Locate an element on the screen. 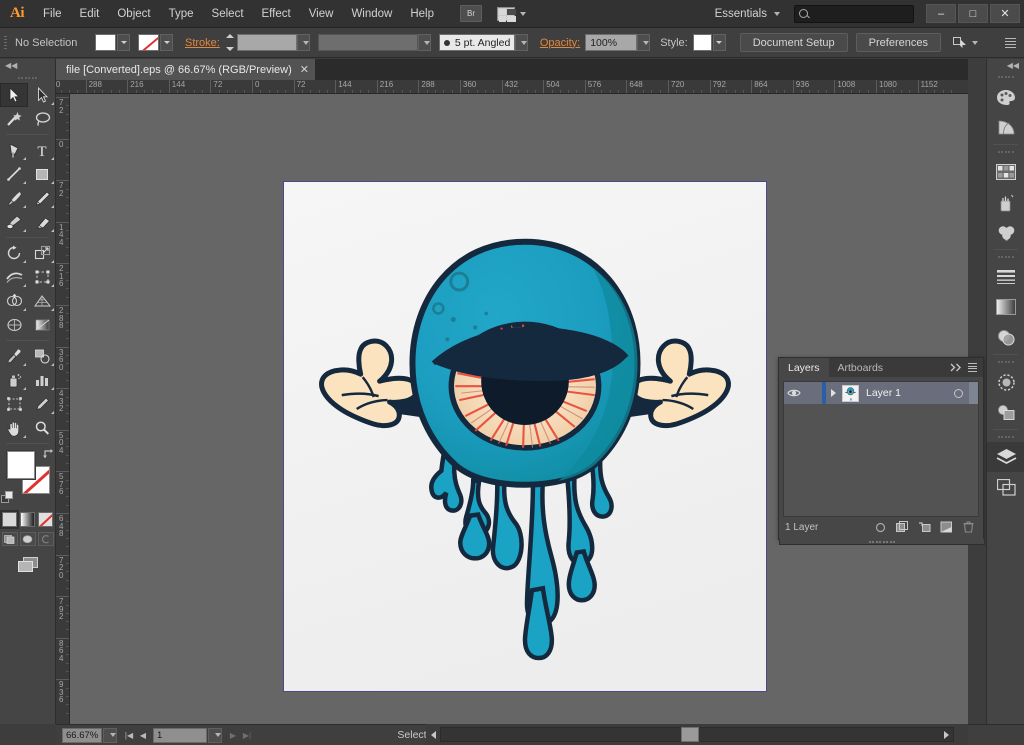  menu-file: File is located at coordinates (52, 14).